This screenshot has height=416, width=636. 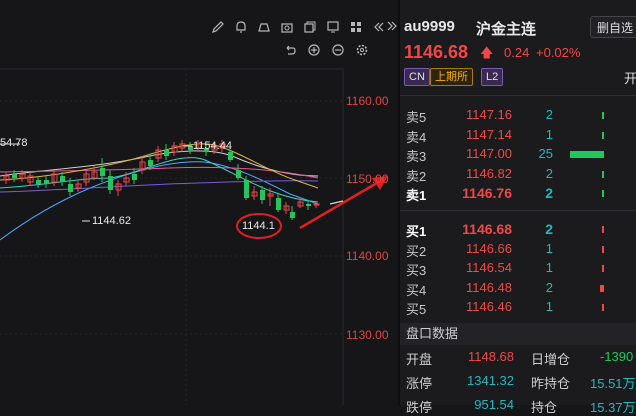 What do you see at coordinates (416, 137) in the screenshot?
I see `ask-label: 卖4` at bounding box center [416, 137].